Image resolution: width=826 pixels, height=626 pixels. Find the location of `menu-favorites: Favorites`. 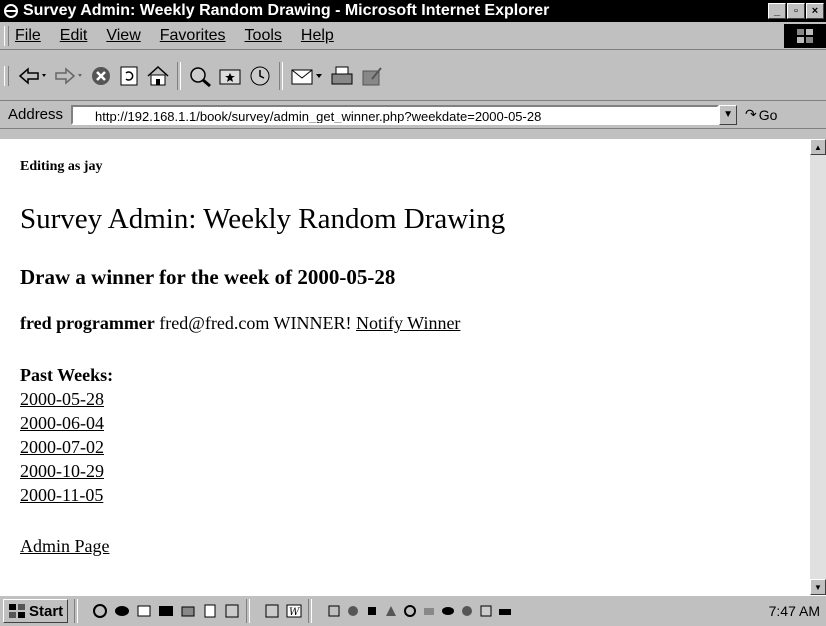

menu-favorites: Favorites is located at coordinates (193, 36).